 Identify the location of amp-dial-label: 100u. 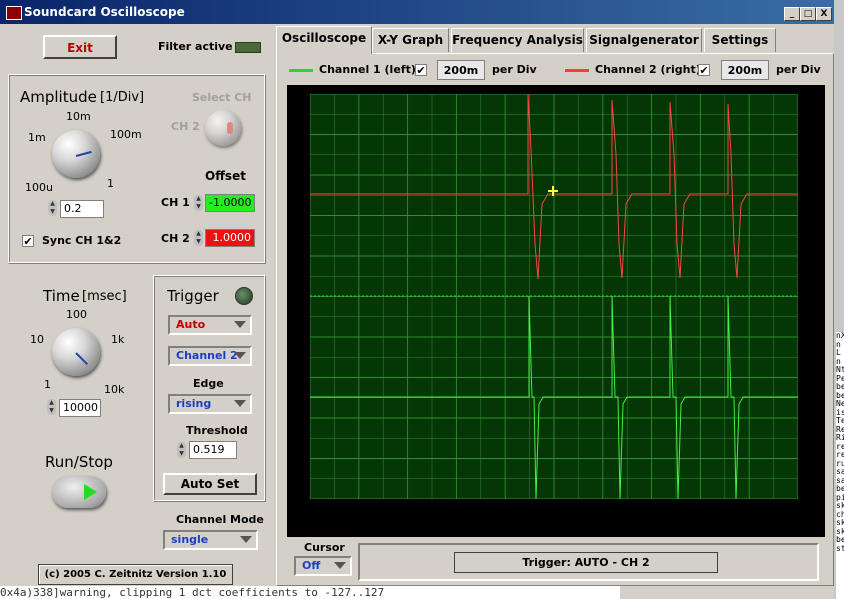
(39, 187).